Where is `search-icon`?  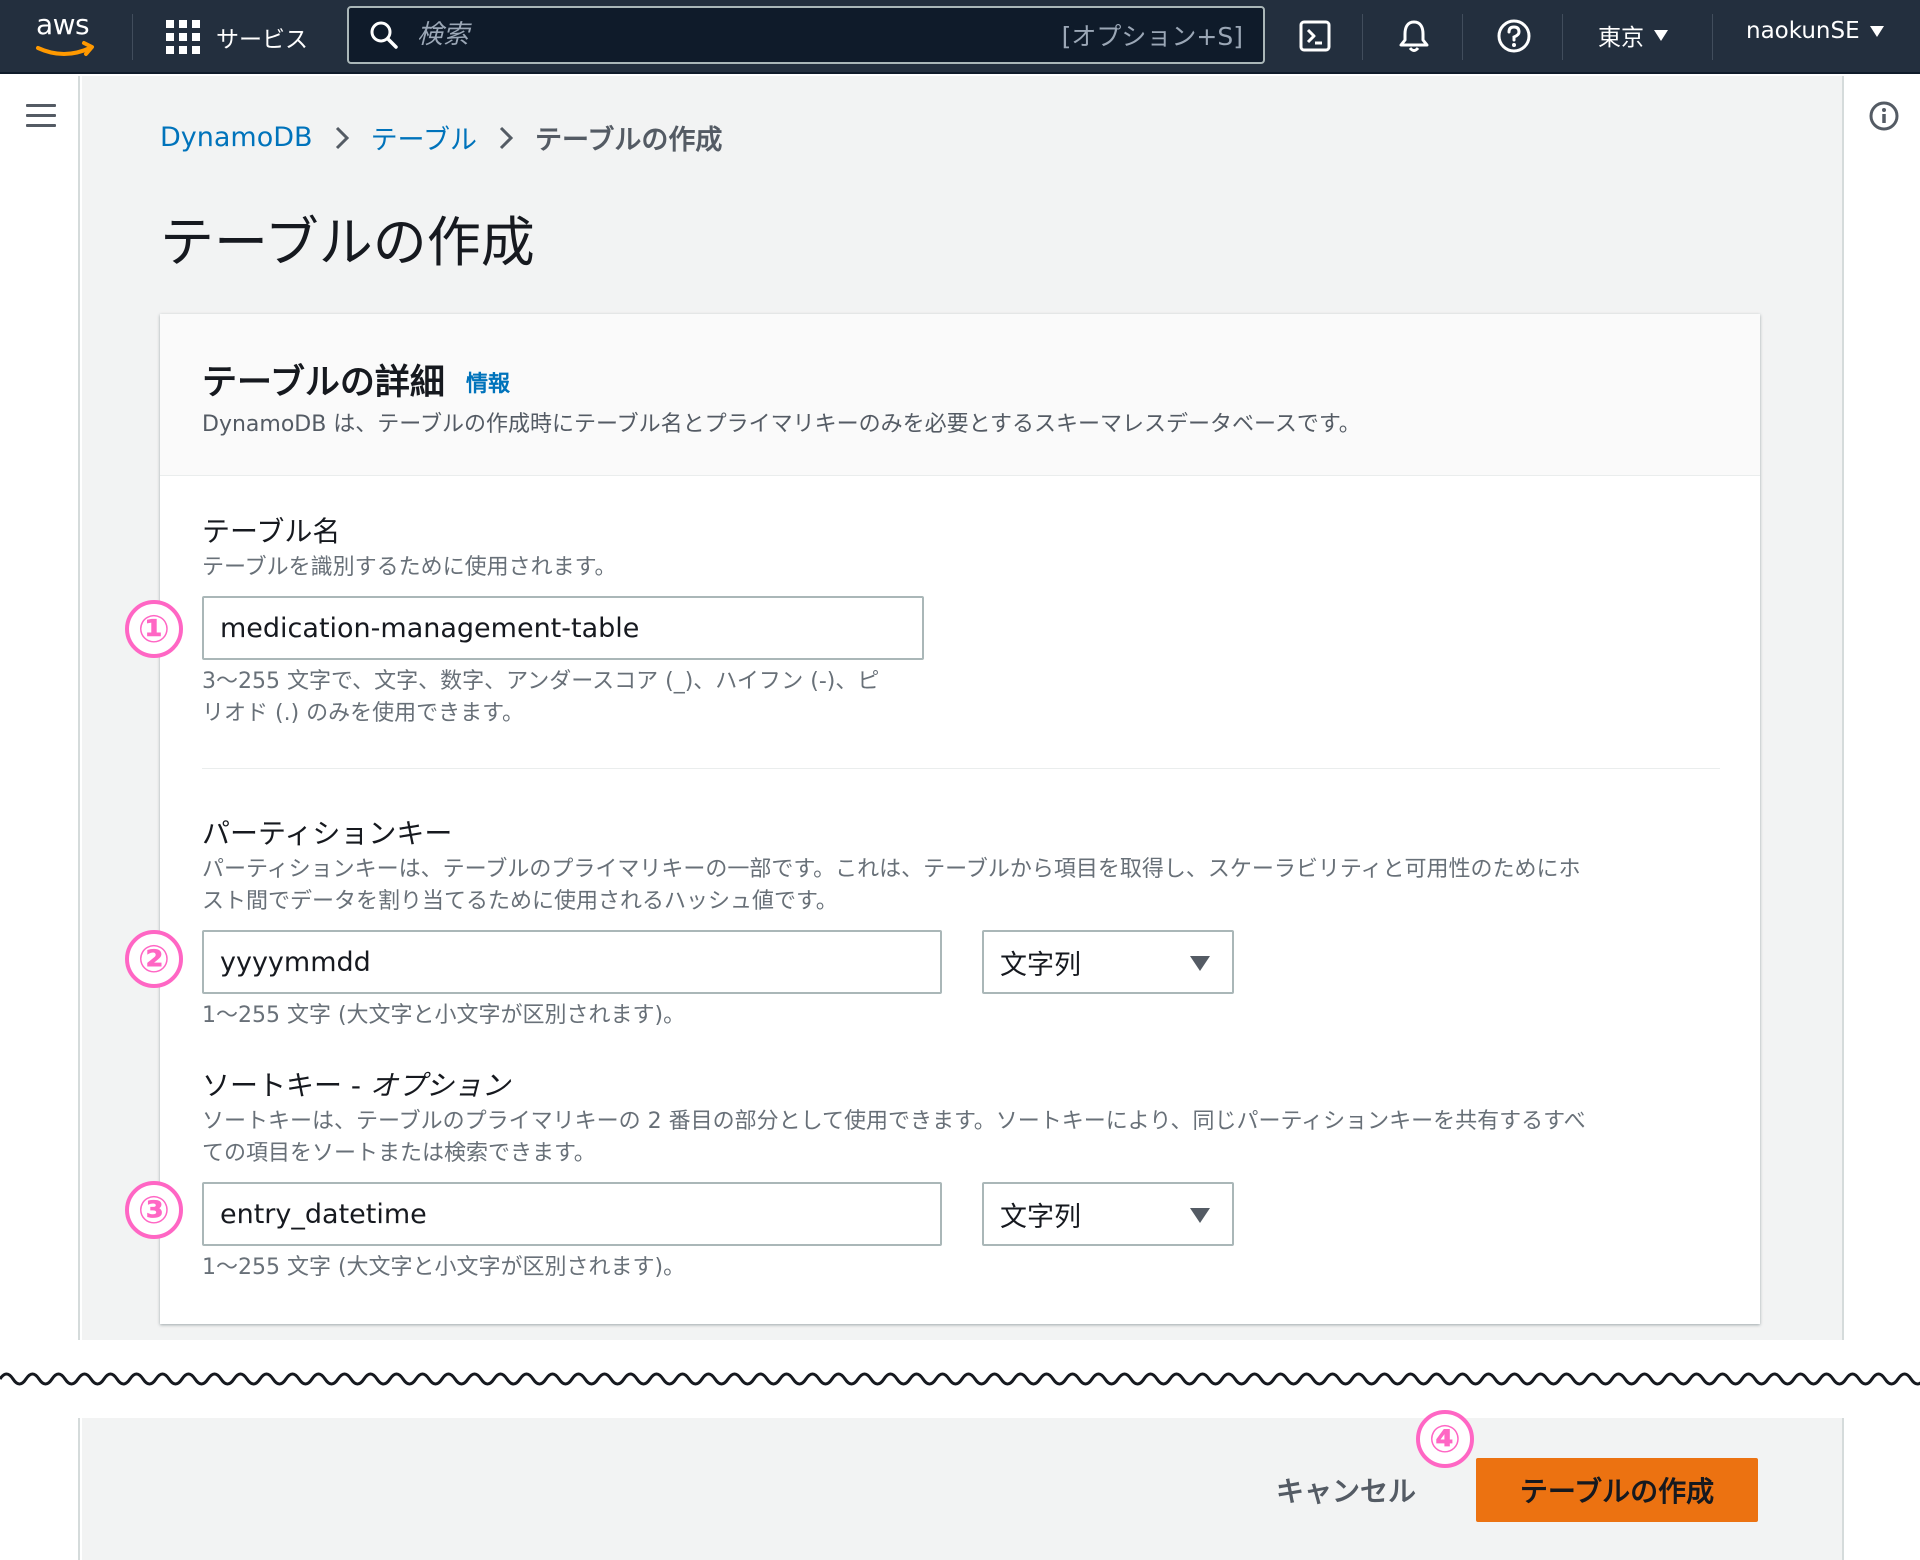
search-icon is located at coordinates (384, 35).